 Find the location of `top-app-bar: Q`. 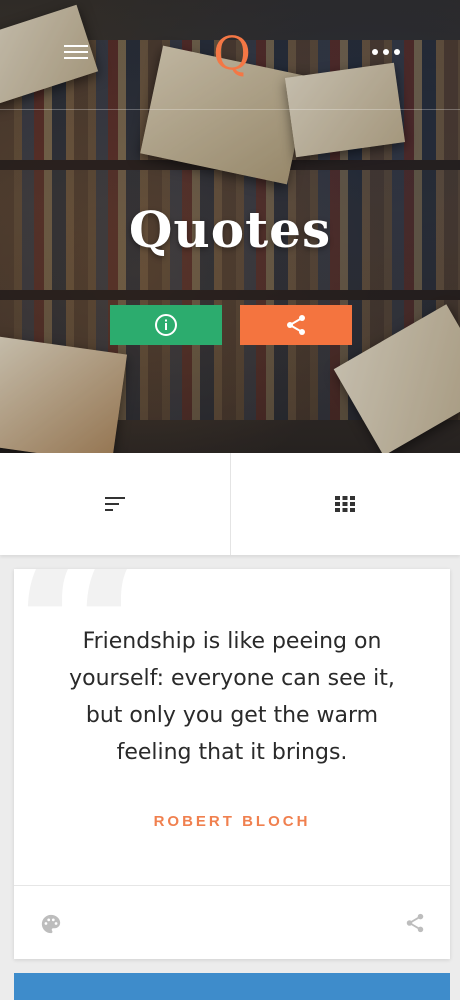

top-app-bar: Q is located at coordinates (230, 55).